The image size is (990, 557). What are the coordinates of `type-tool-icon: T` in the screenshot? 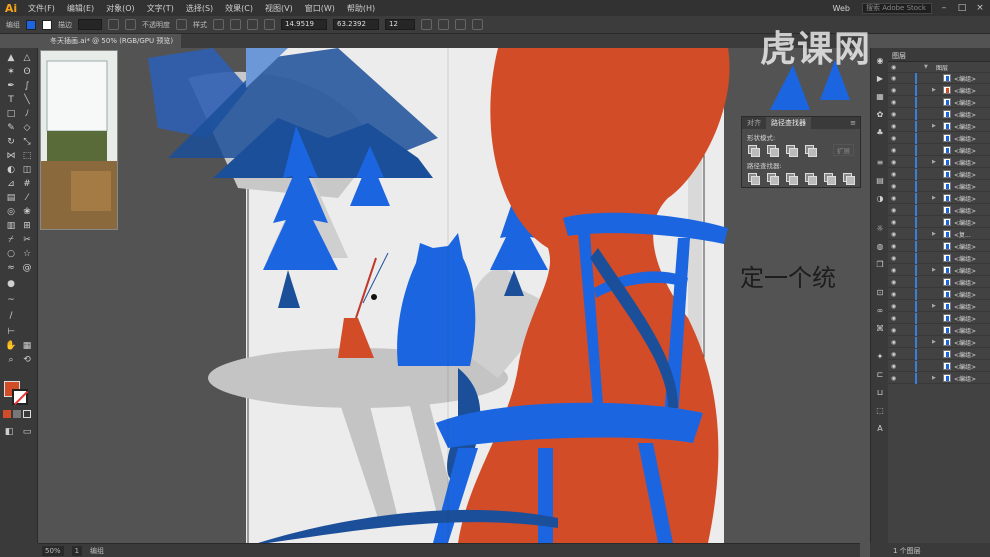 It's located at (11, 100).